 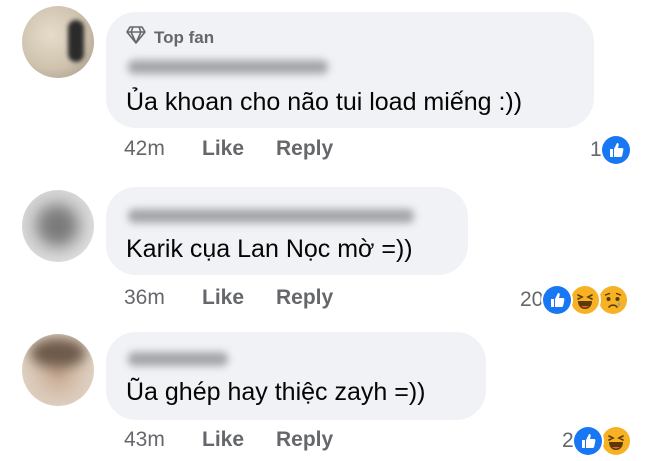 I want to click on reactions-summary: 2, so click(x=597, y=441).